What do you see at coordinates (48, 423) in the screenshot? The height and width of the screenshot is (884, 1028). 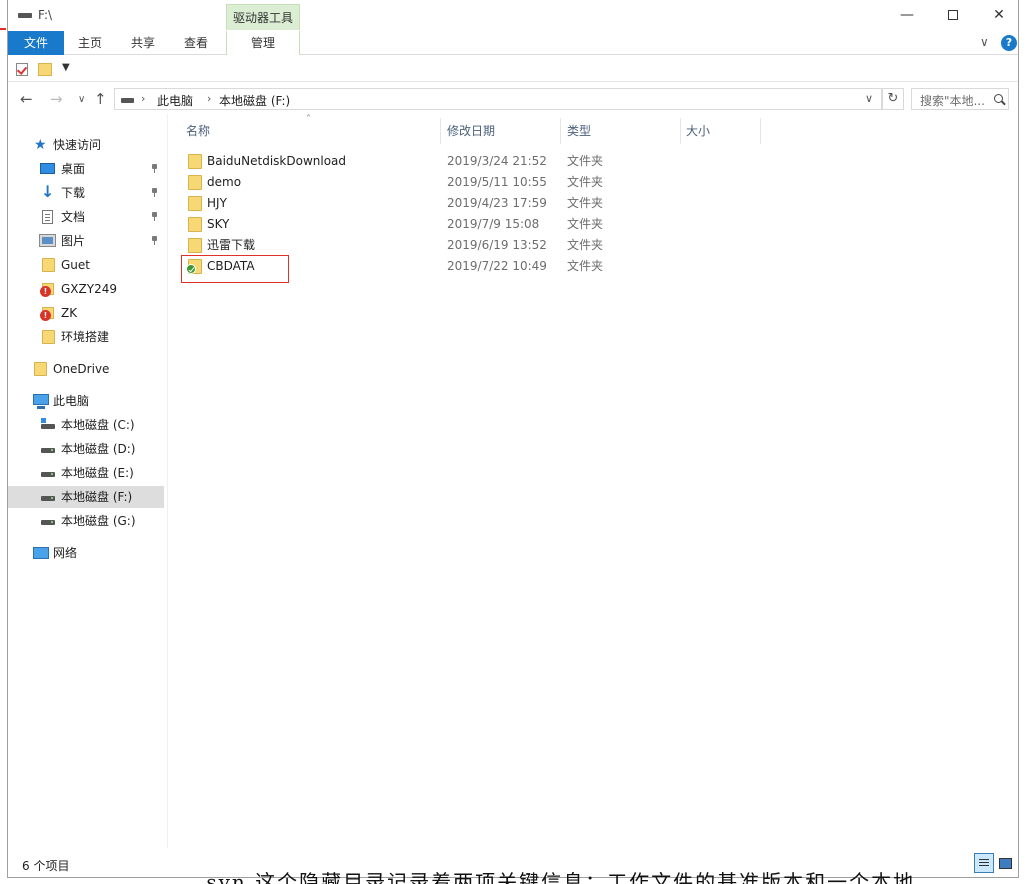 I see `system-drive-icon` at bounding box center [48, 423].